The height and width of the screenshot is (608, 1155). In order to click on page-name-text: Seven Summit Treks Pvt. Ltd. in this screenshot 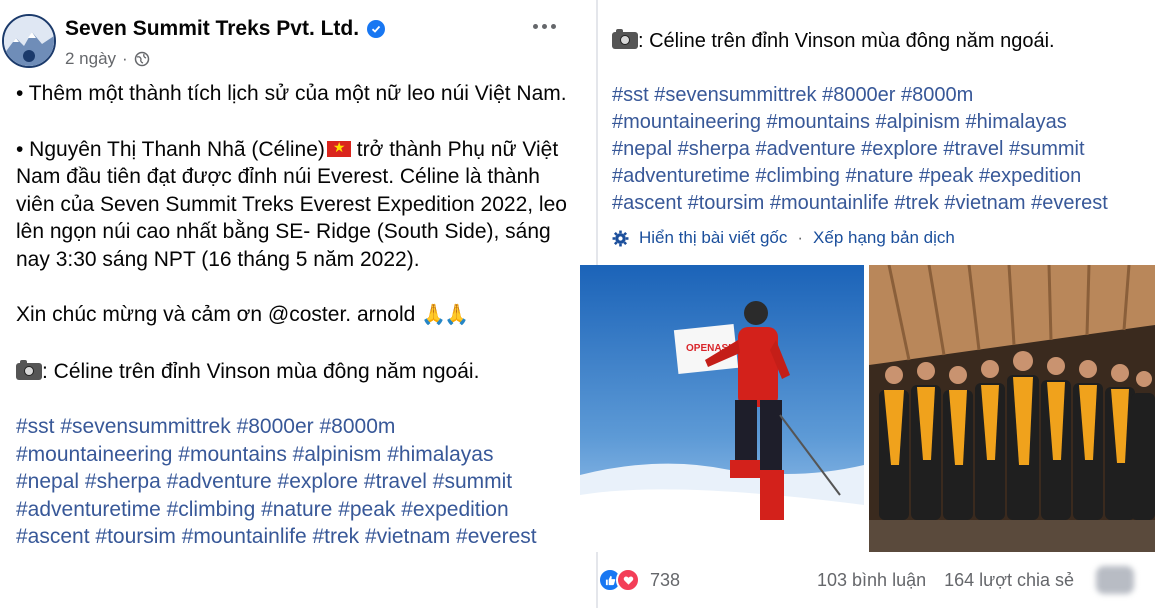, I will do `click(212, 29)`.